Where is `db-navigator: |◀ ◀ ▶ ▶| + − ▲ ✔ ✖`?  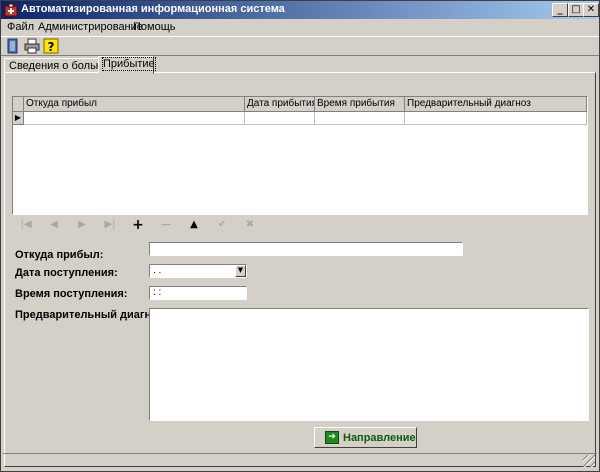
db-navigator: |◀ ◀ ▶ ▶| + − ▲ ✔ ✖ is located at coordinates (145, 225).